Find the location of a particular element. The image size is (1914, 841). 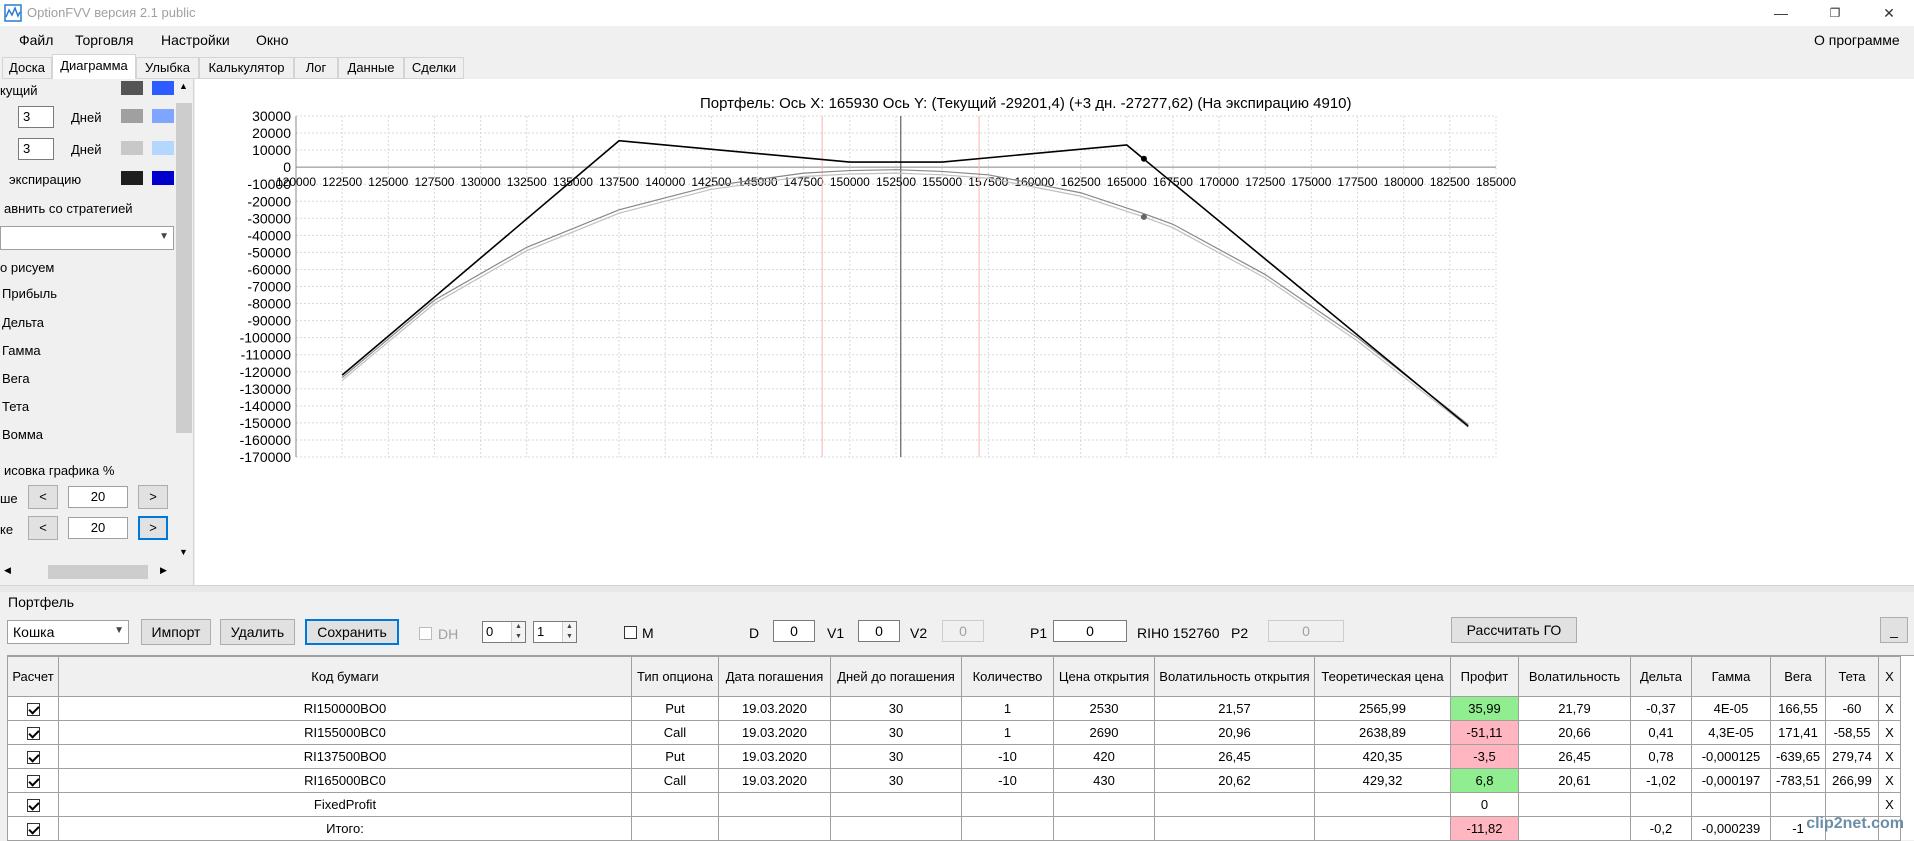

hscroll-thumb is located at coordinates (98, 572).